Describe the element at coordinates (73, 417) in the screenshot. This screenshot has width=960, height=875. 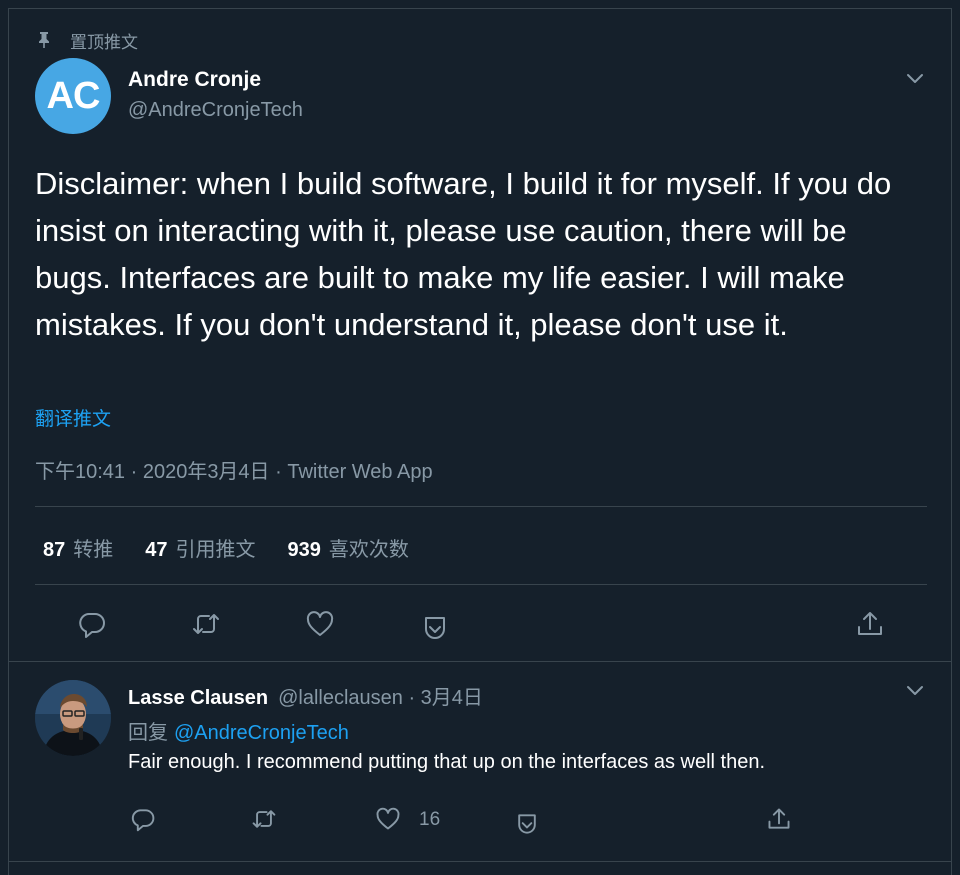
I see `translate-tweet-link: 翻译推文` at that location.